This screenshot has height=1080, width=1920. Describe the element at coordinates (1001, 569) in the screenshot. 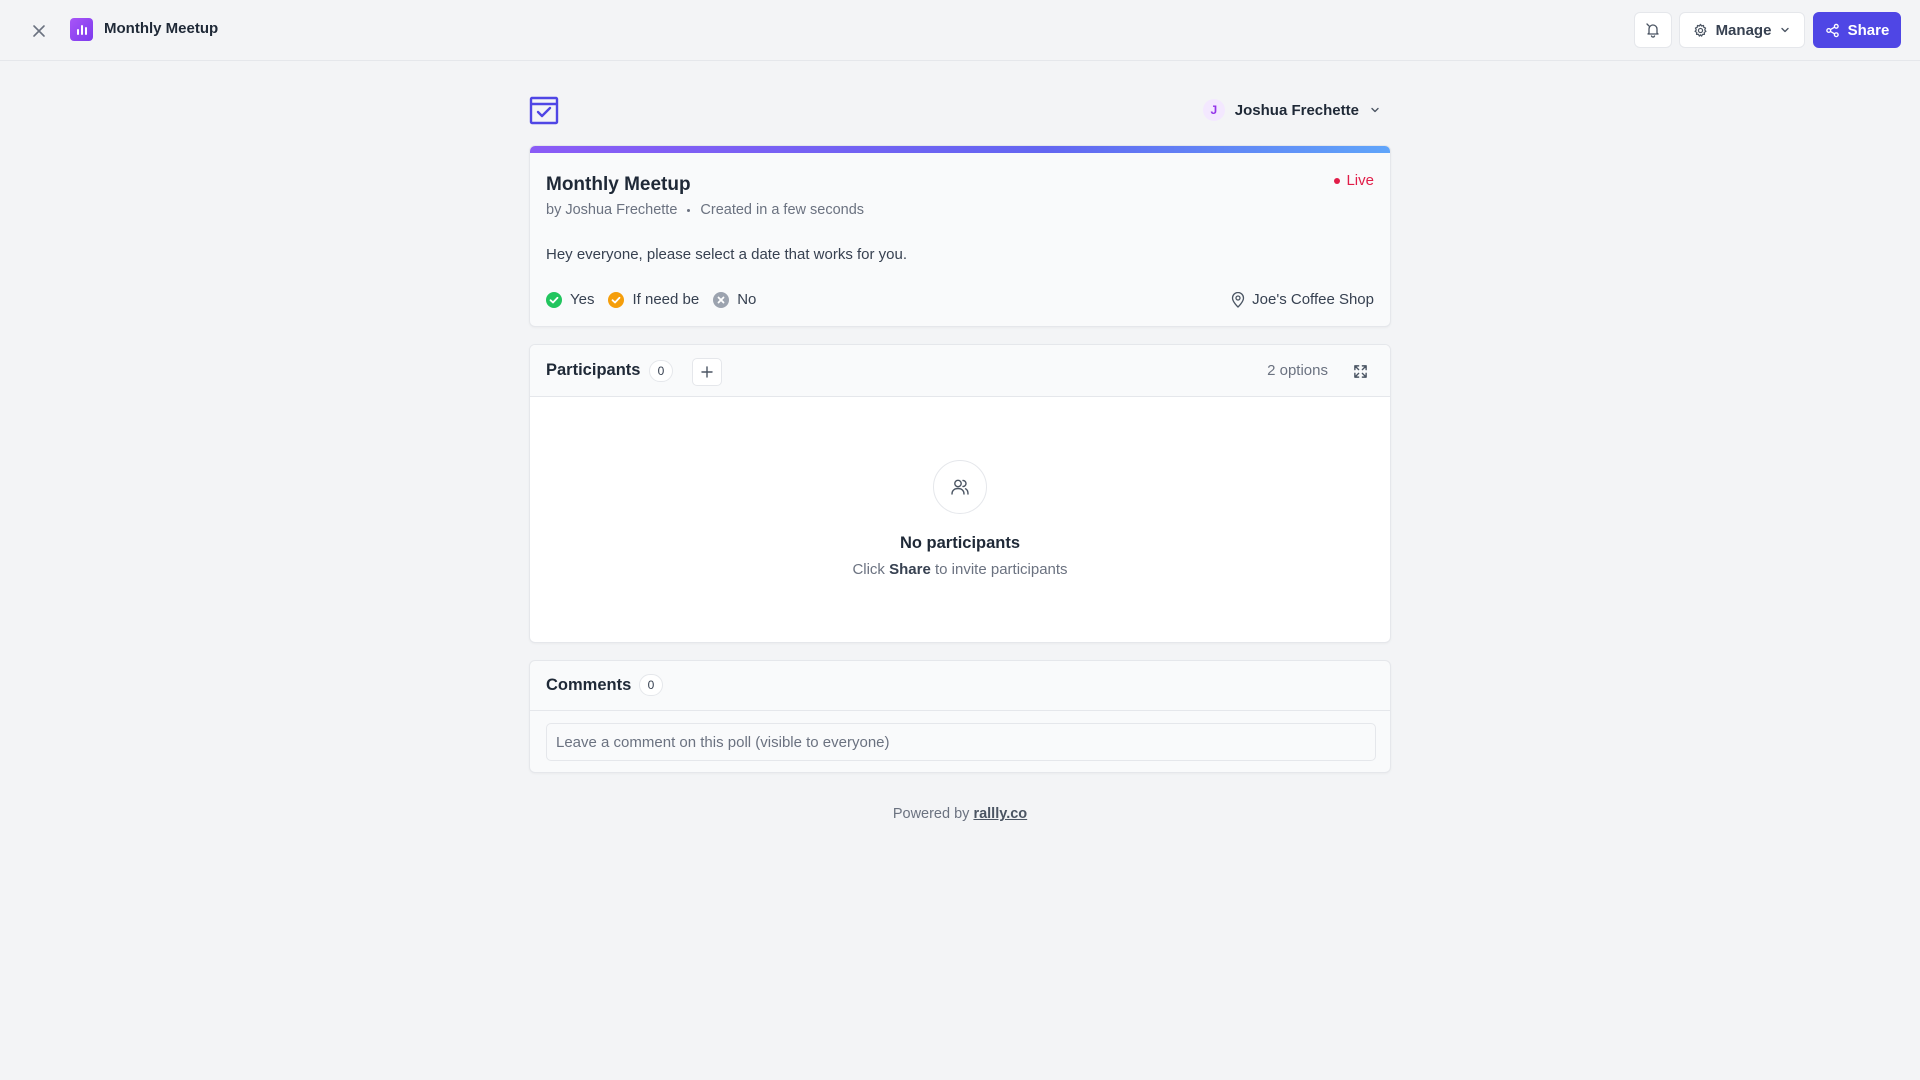

I see `empty-sub-post: to invite participants` at that location.